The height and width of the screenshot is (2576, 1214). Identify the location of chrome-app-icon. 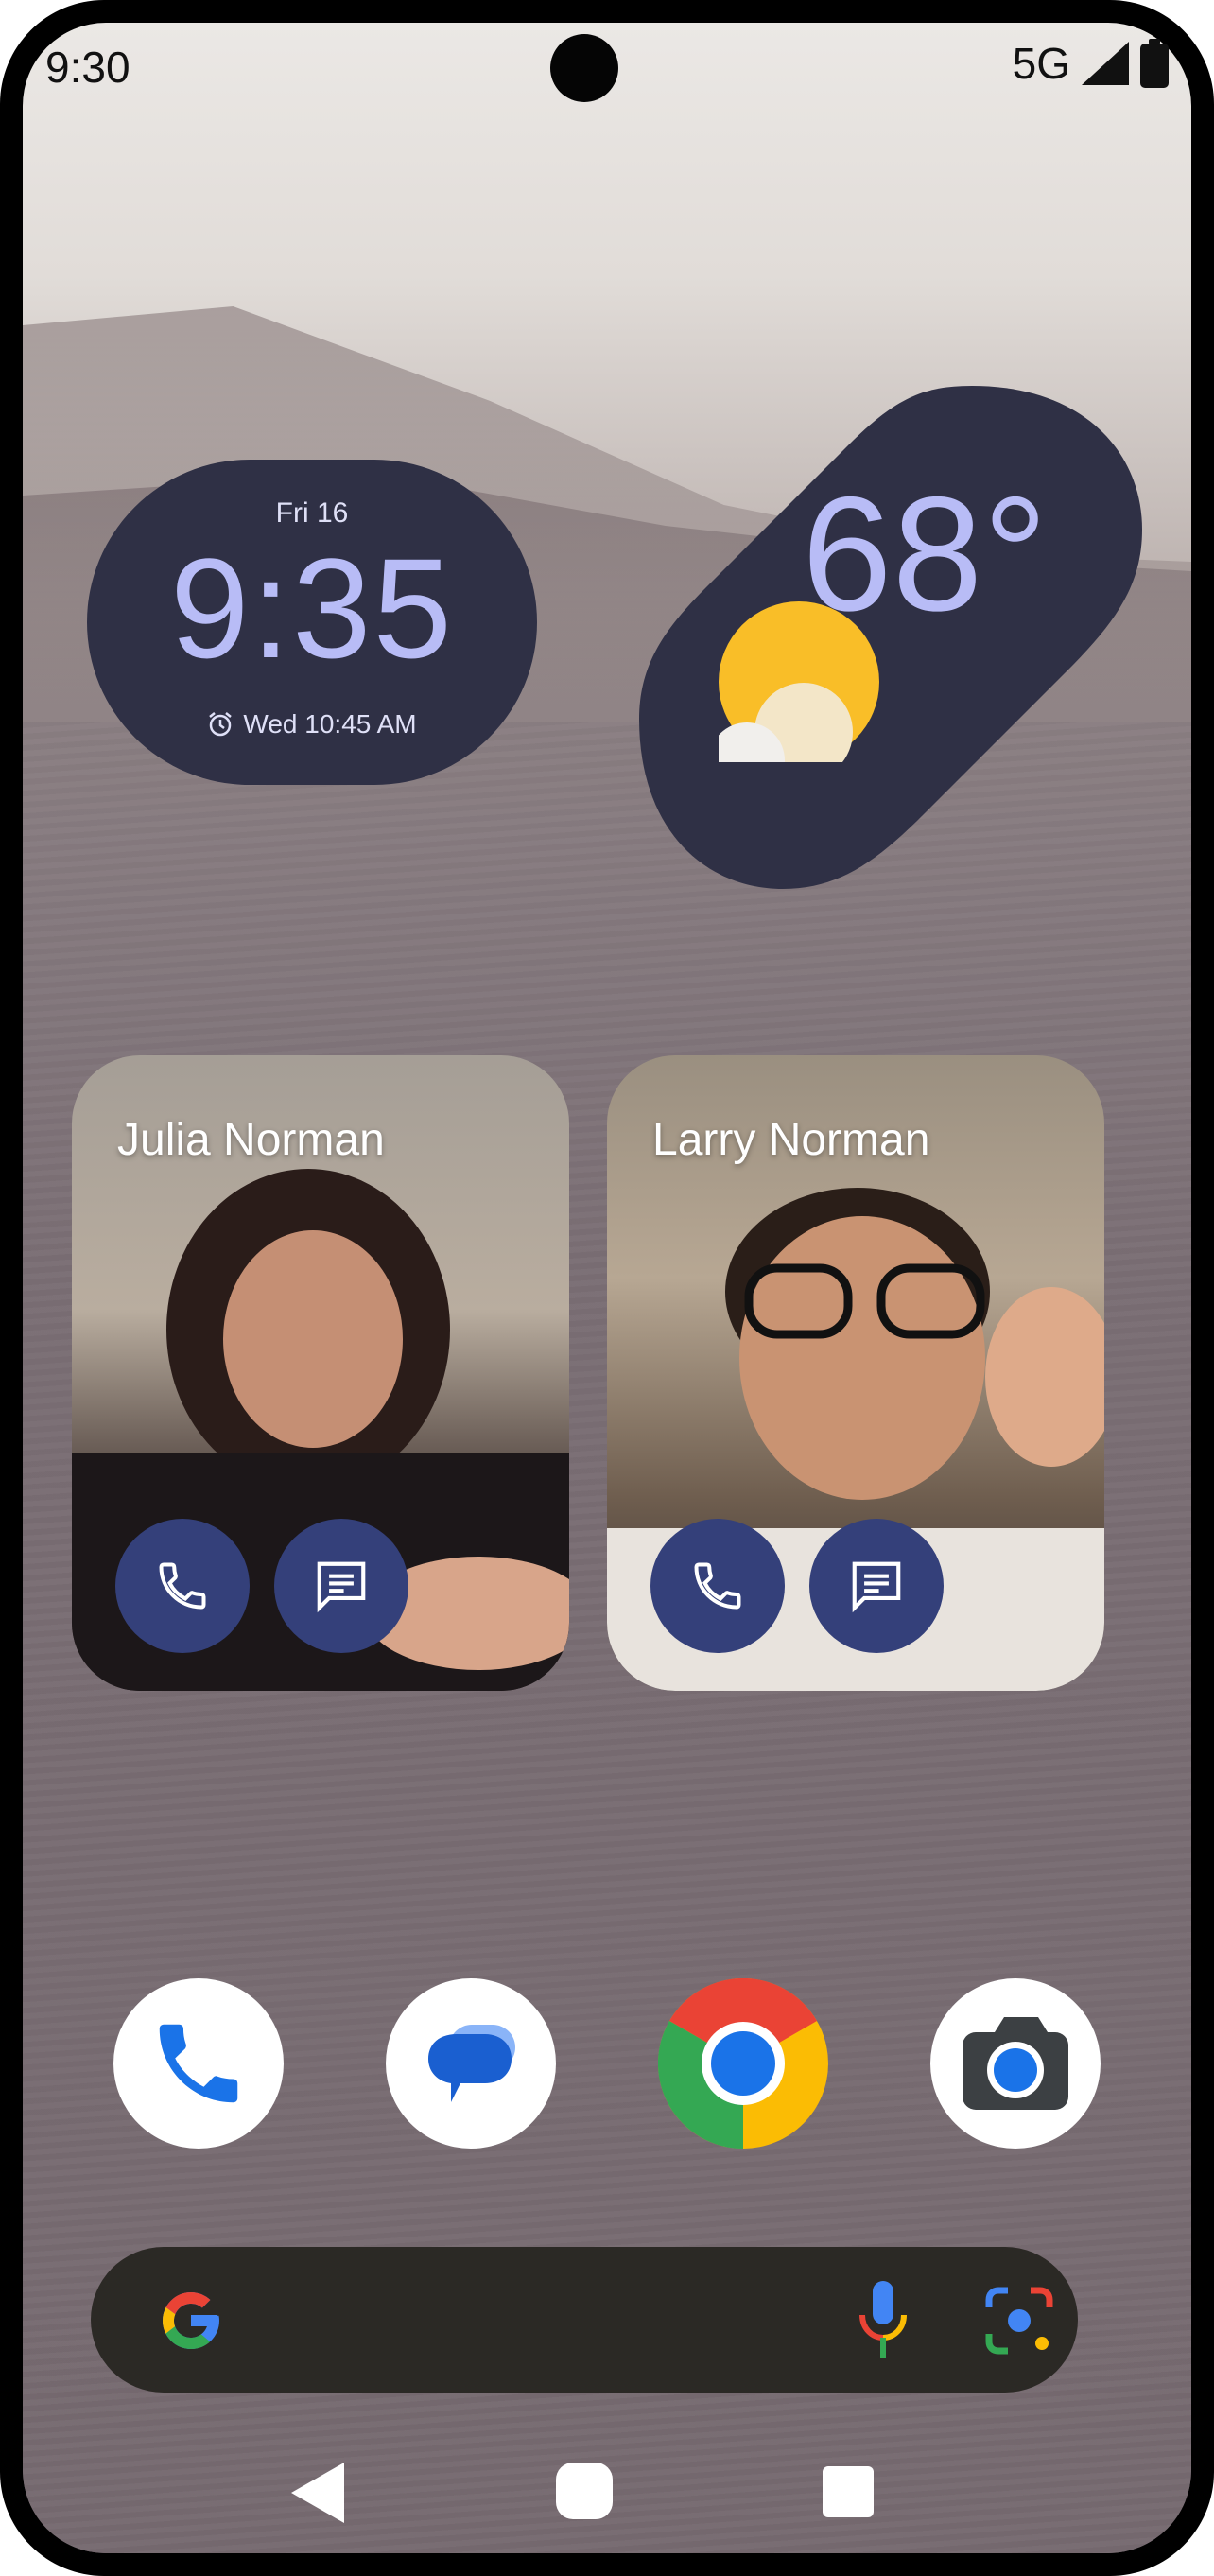
(743, 2063).